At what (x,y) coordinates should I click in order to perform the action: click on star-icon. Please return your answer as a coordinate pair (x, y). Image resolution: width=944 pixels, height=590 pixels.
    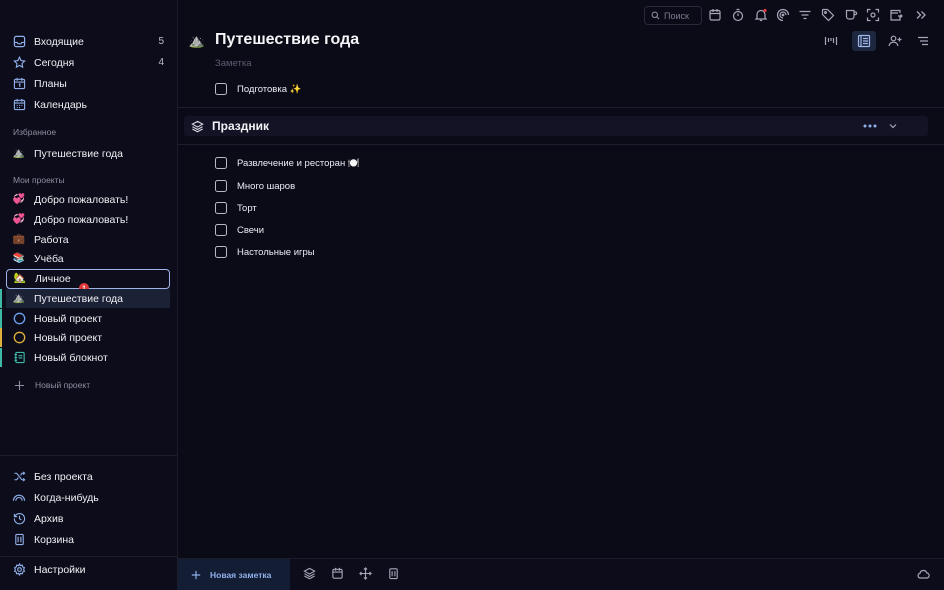
    Looking at the image, I should click on (19, 63).